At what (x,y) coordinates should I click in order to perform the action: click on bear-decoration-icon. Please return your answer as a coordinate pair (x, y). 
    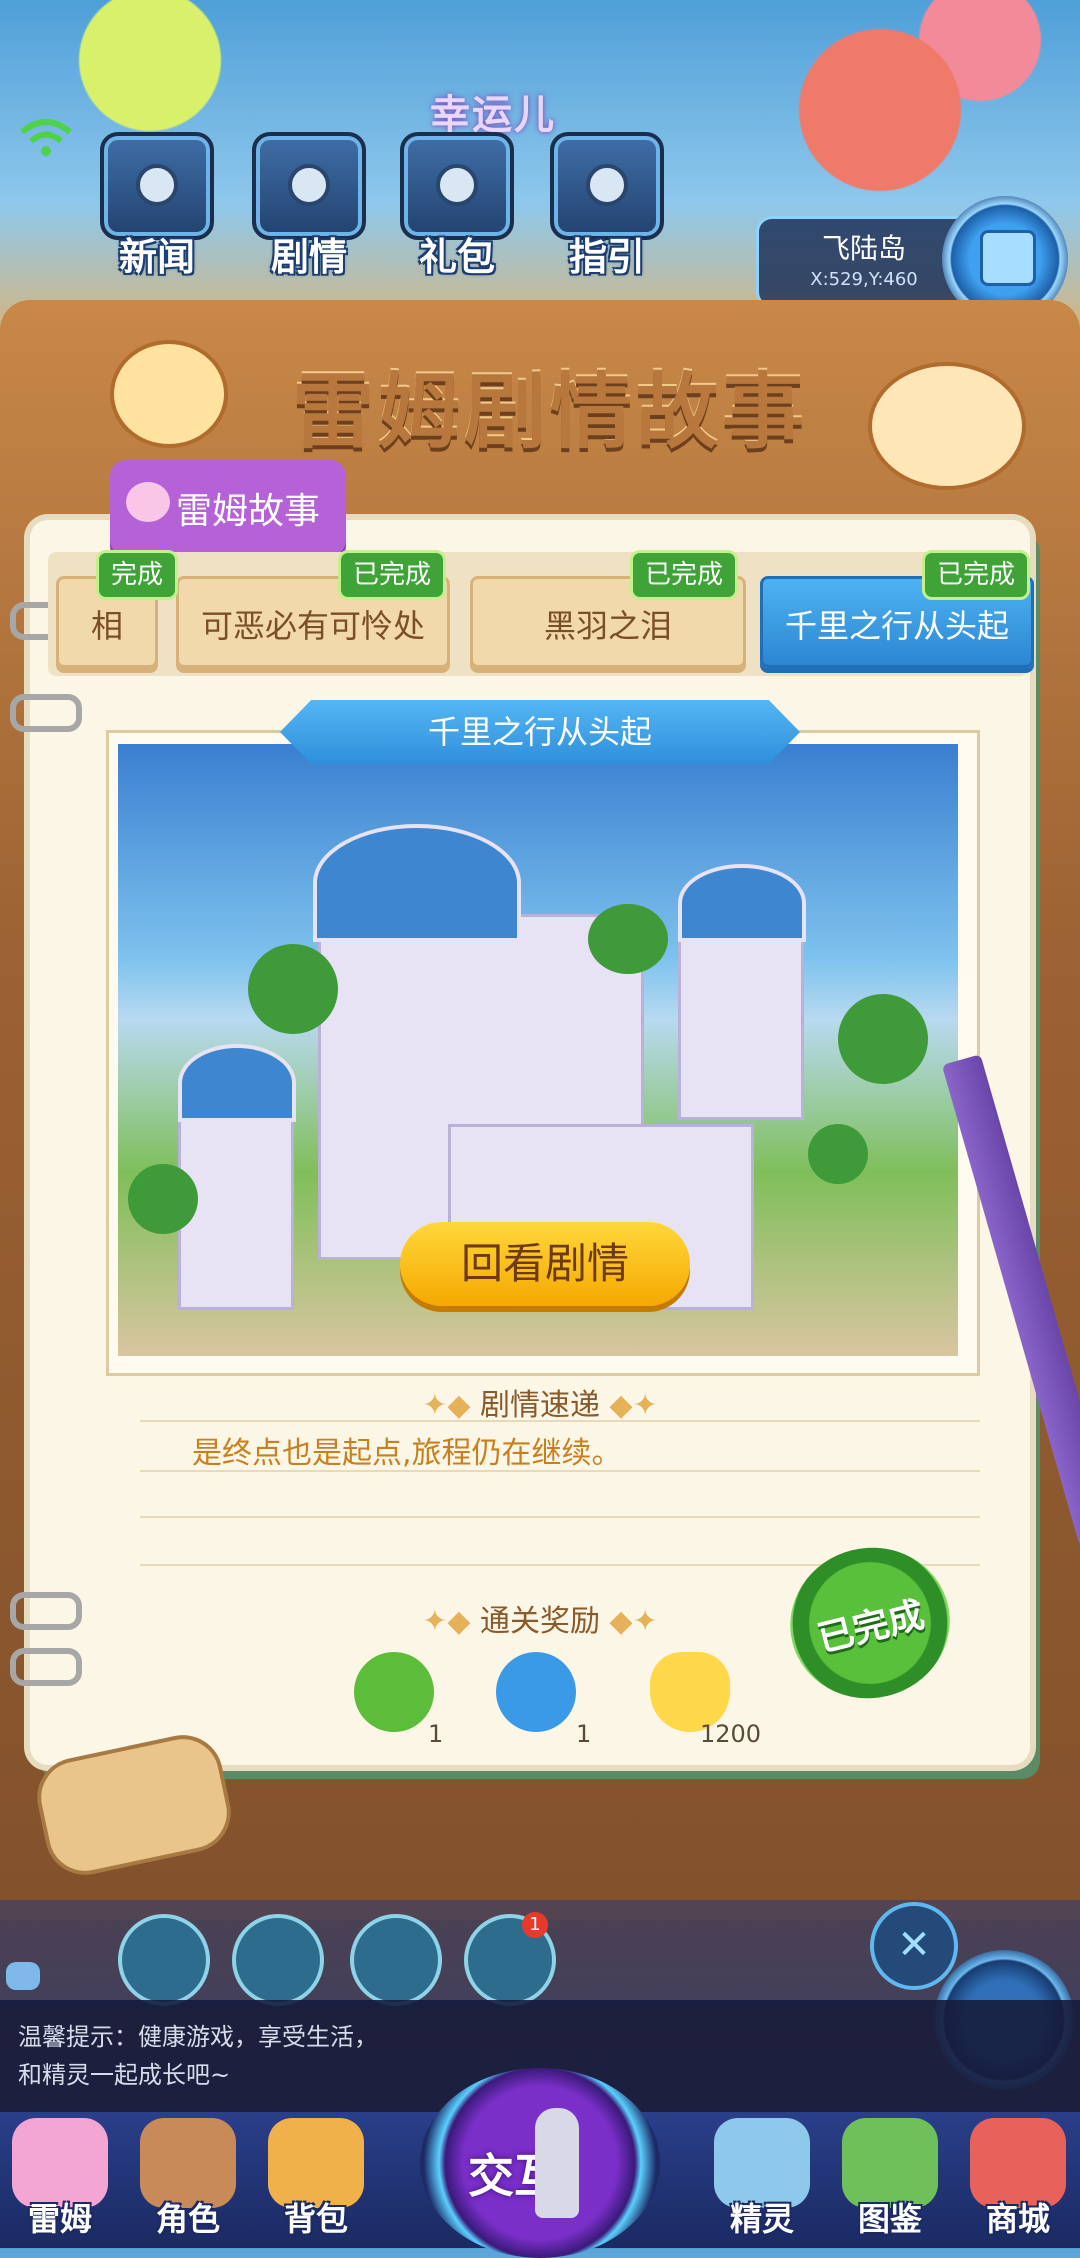
    Looking at the image, I should click on (947, 426).